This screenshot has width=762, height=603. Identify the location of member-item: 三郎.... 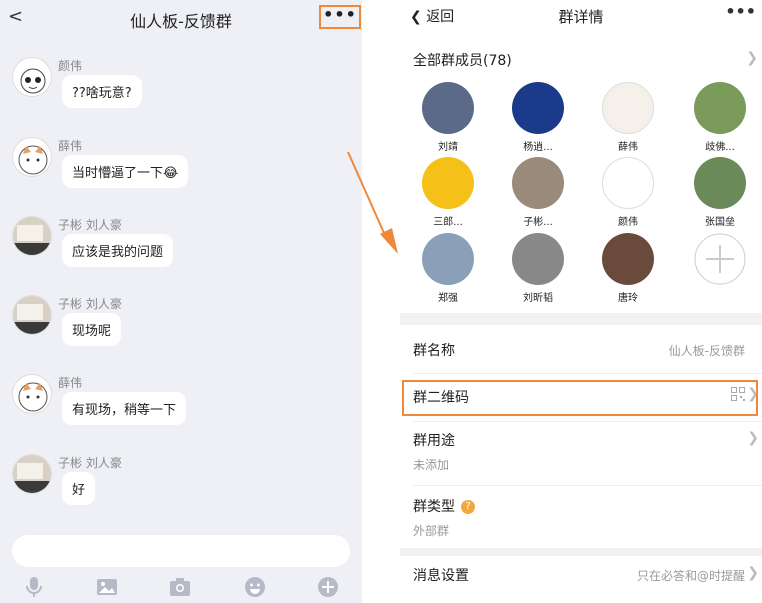
(448, 192).